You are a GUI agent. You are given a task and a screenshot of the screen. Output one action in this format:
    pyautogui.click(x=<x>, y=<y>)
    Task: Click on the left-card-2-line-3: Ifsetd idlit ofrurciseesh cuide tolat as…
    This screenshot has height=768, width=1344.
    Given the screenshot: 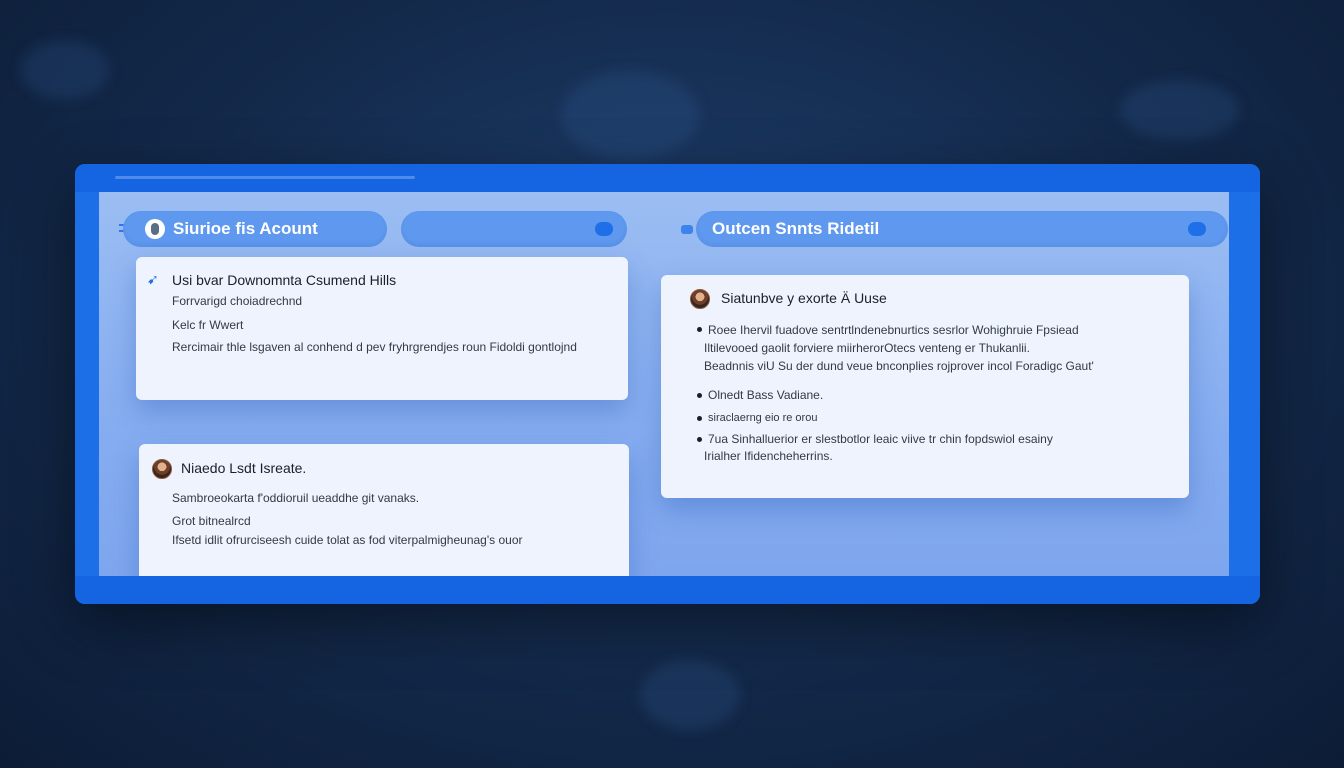 What is the action you would take?
    pyautogui.click(x=347, y=540)
    